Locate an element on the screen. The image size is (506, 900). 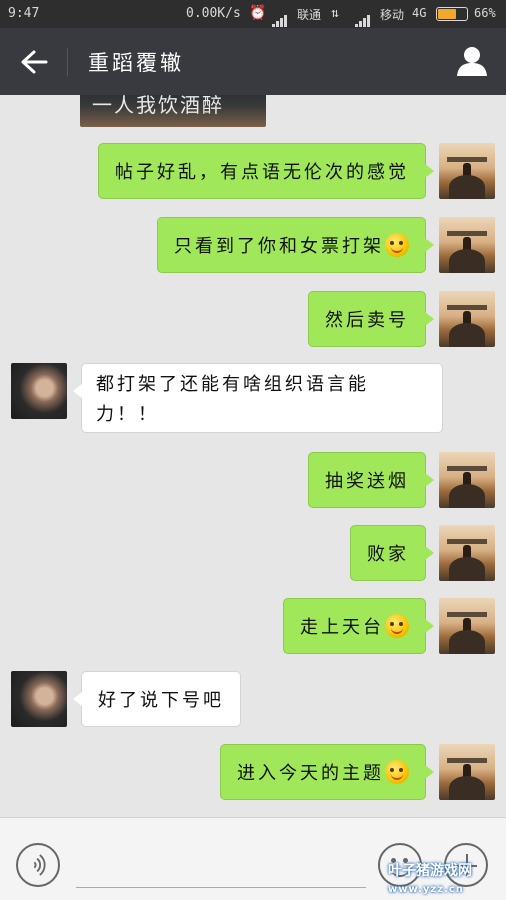
my-message-bubble: 然后卖号 is located at coordinates (371, 319).